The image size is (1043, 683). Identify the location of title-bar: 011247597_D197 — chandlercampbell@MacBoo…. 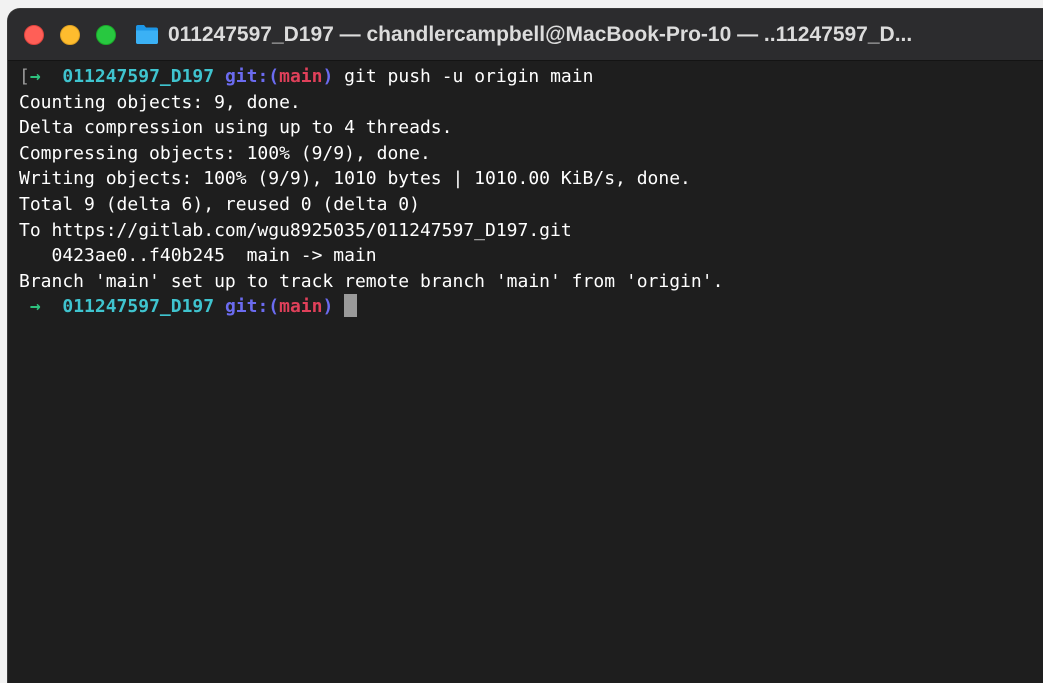
(525, 35).